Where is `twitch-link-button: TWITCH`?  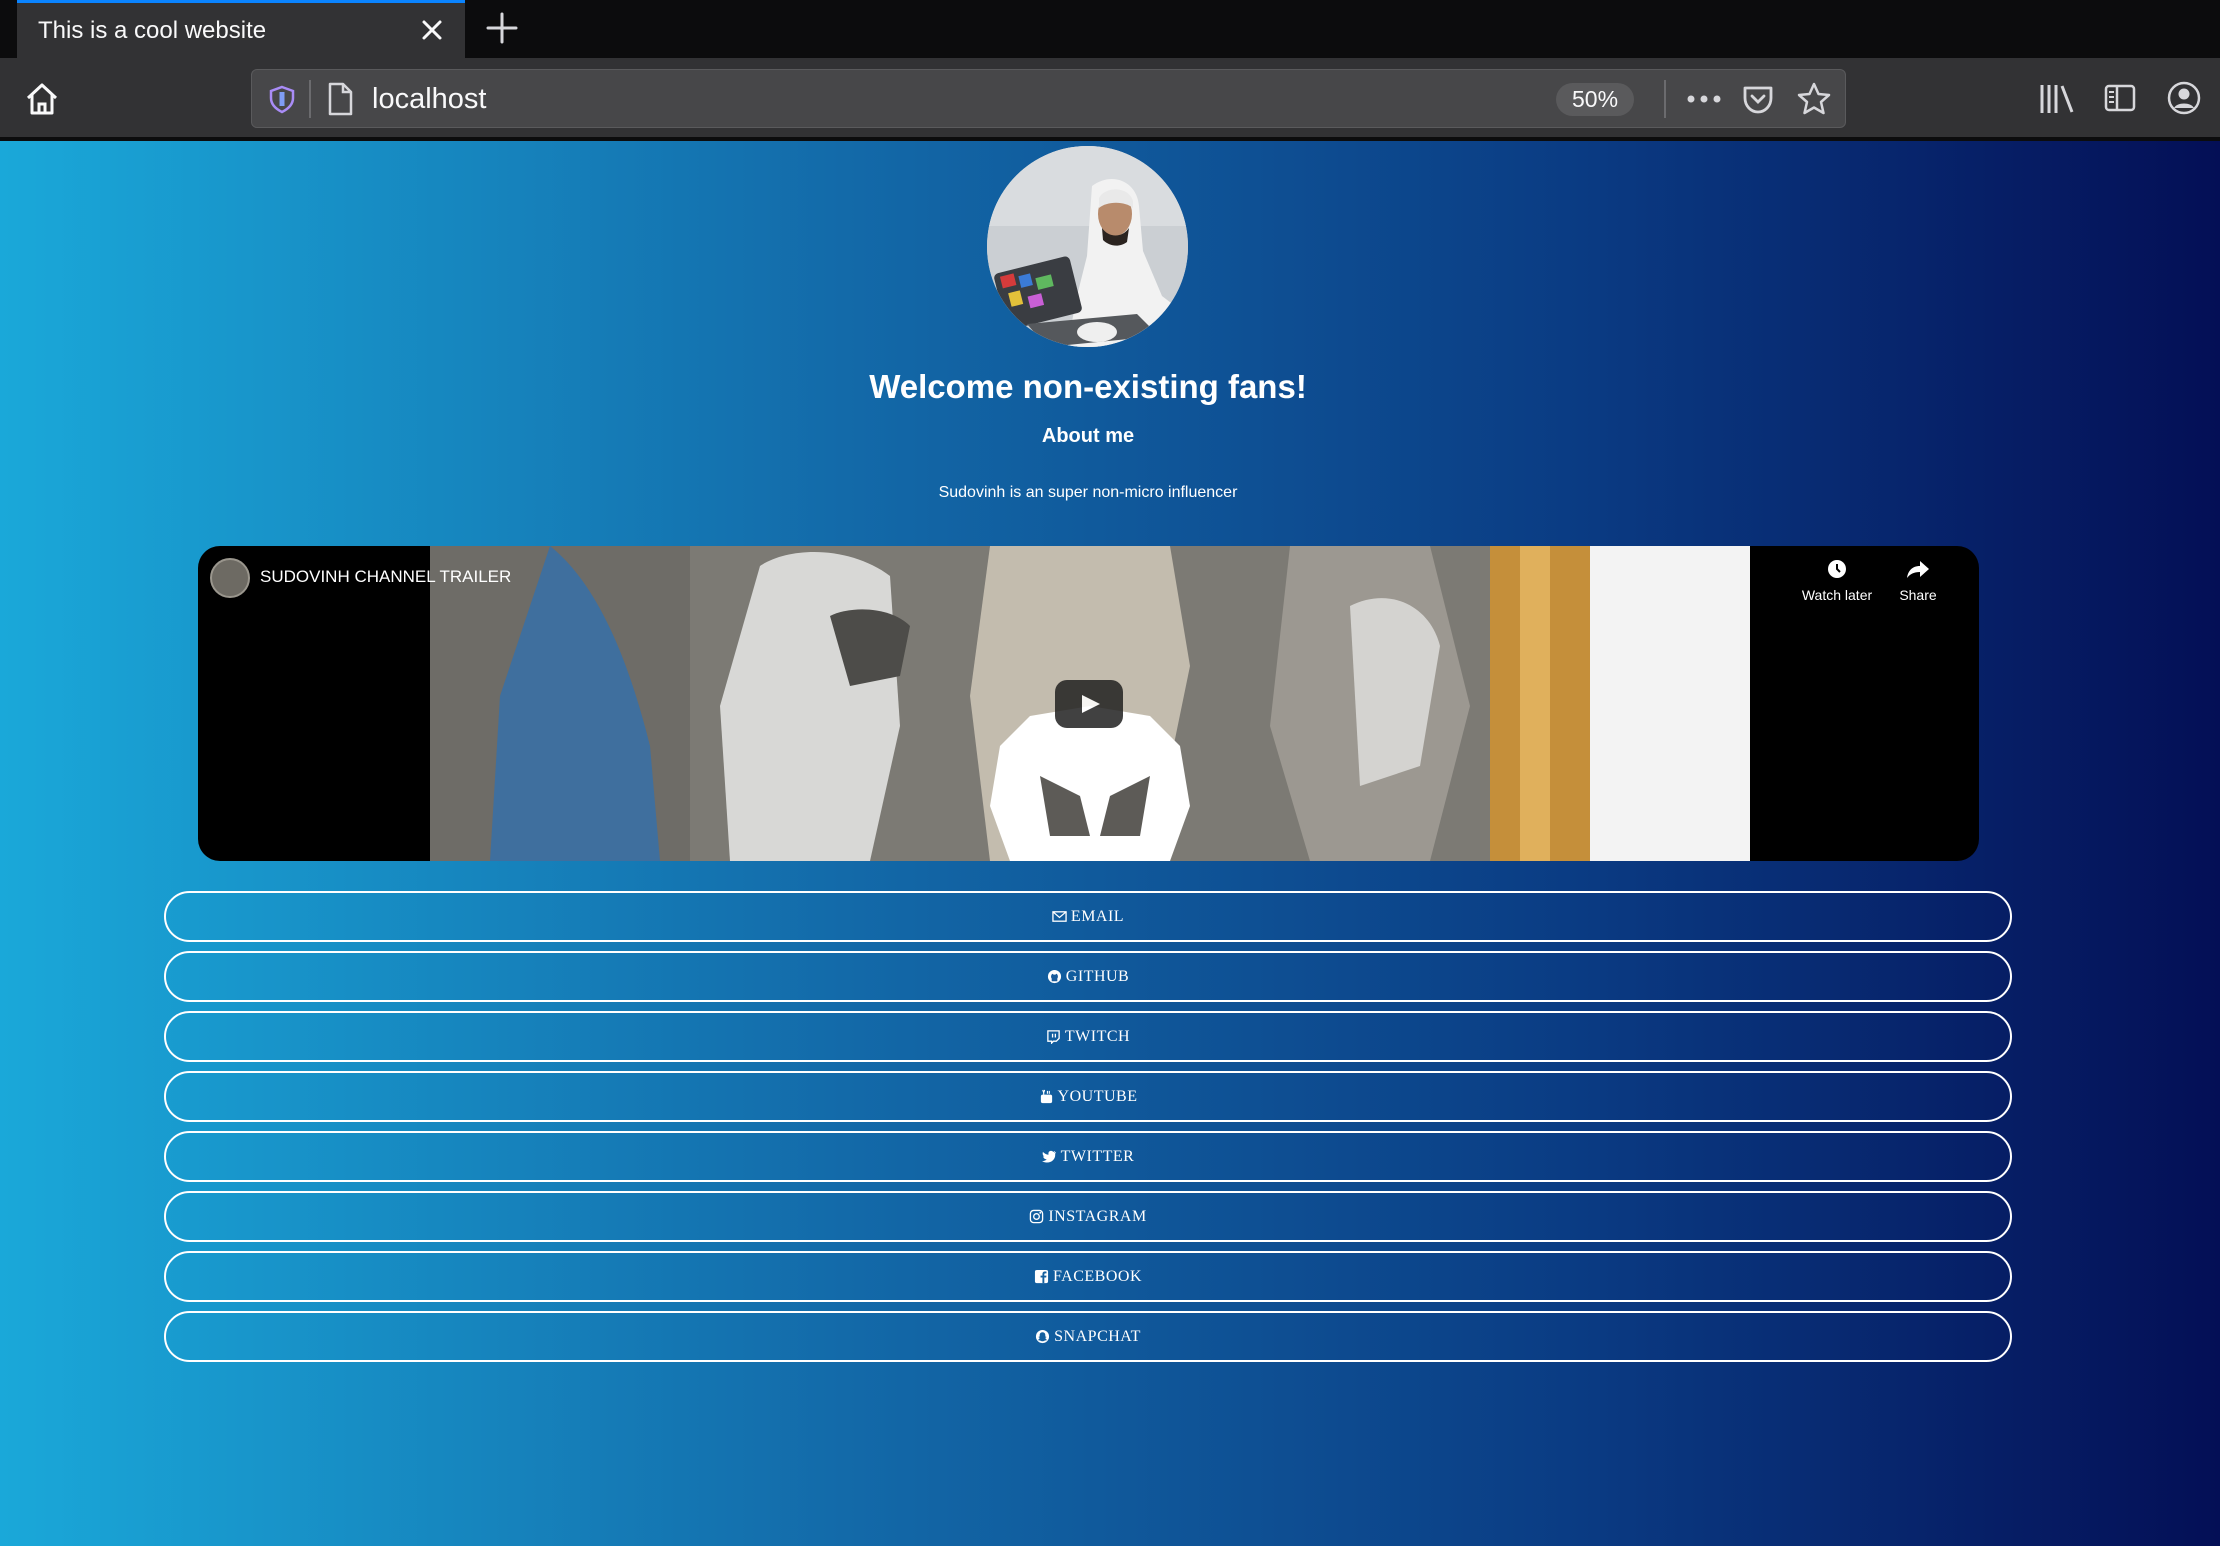 twitch-link-button: TWITCH is located at coordinates (1088, 1036).